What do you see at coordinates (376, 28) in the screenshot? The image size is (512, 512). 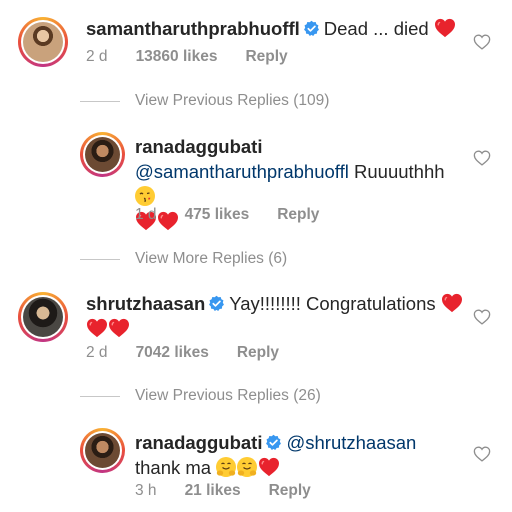 I see `comment-body: Dead ... died` at bounding box center [376, 28].